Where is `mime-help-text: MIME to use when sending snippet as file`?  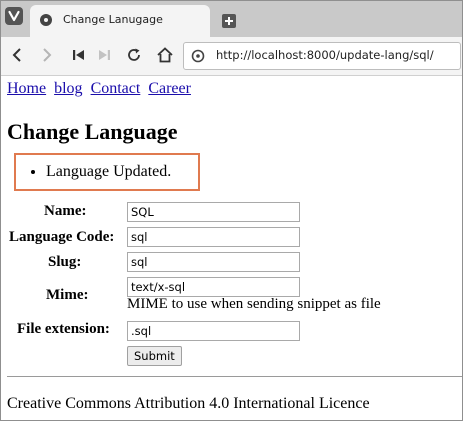
mime-help-text: MIME to use when sending snippet as file is located at coordinates (254, 304).